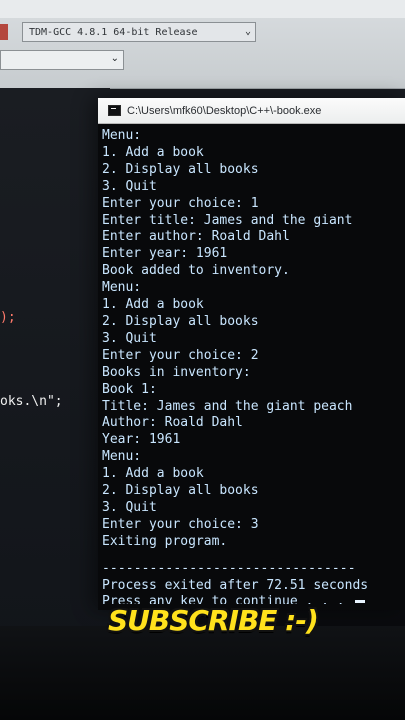  I want to click on compiler-label: TDM-GCC 4.8.1 64-bit Release, so click(113, 32).